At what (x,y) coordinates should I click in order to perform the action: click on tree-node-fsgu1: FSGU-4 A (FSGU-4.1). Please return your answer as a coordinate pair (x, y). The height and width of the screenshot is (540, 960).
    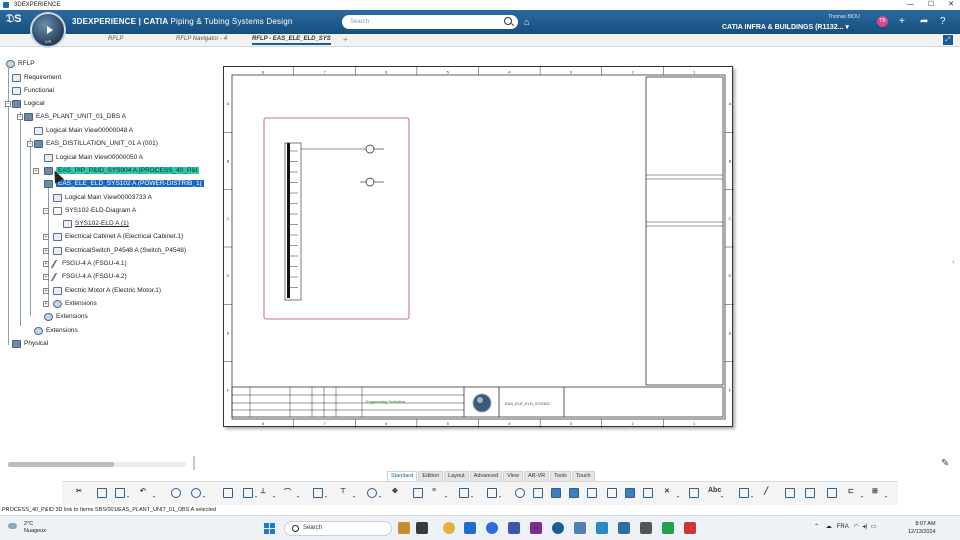
    Looking at the image, I should click on (88, 263).